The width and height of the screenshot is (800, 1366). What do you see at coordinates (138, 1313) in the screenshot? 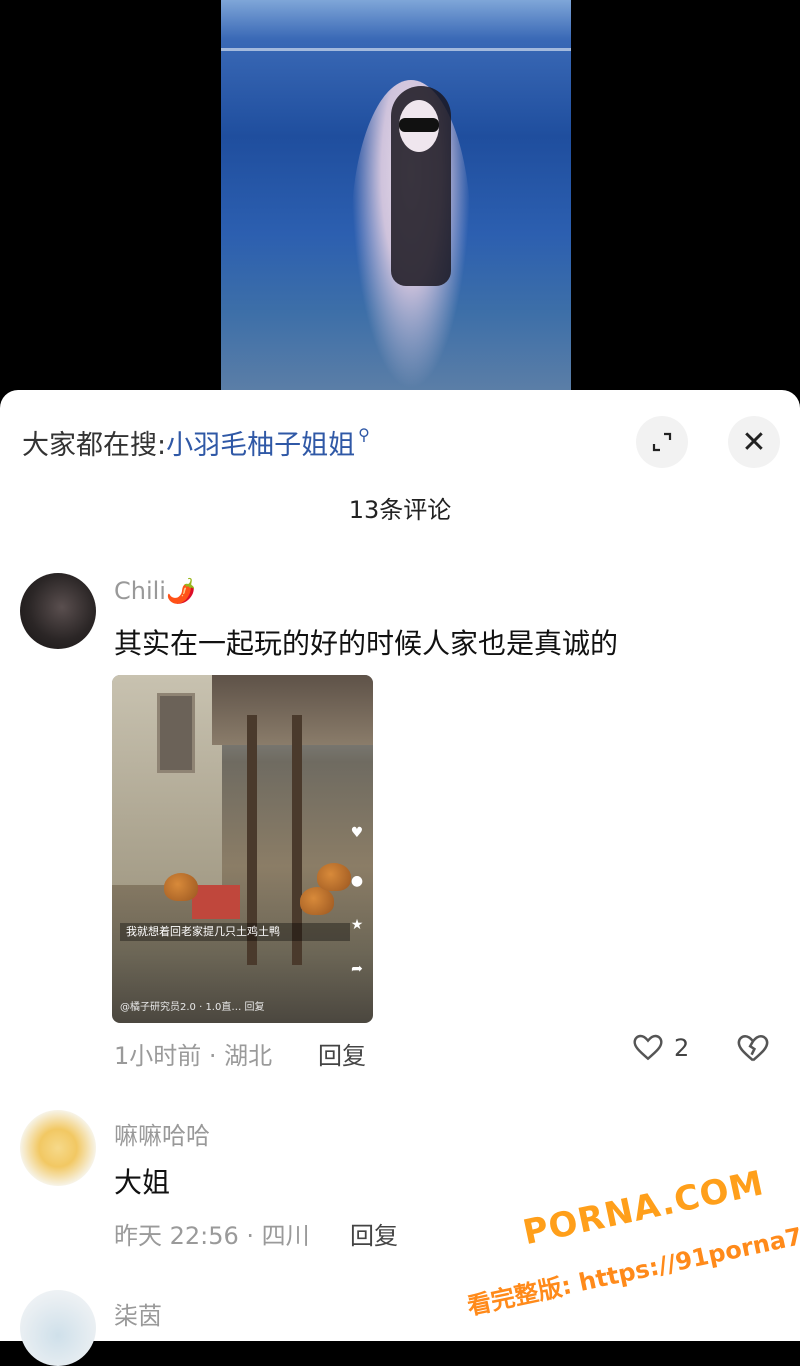
I see `comment-username: 柒茵` at bounding box center [138, 1313].